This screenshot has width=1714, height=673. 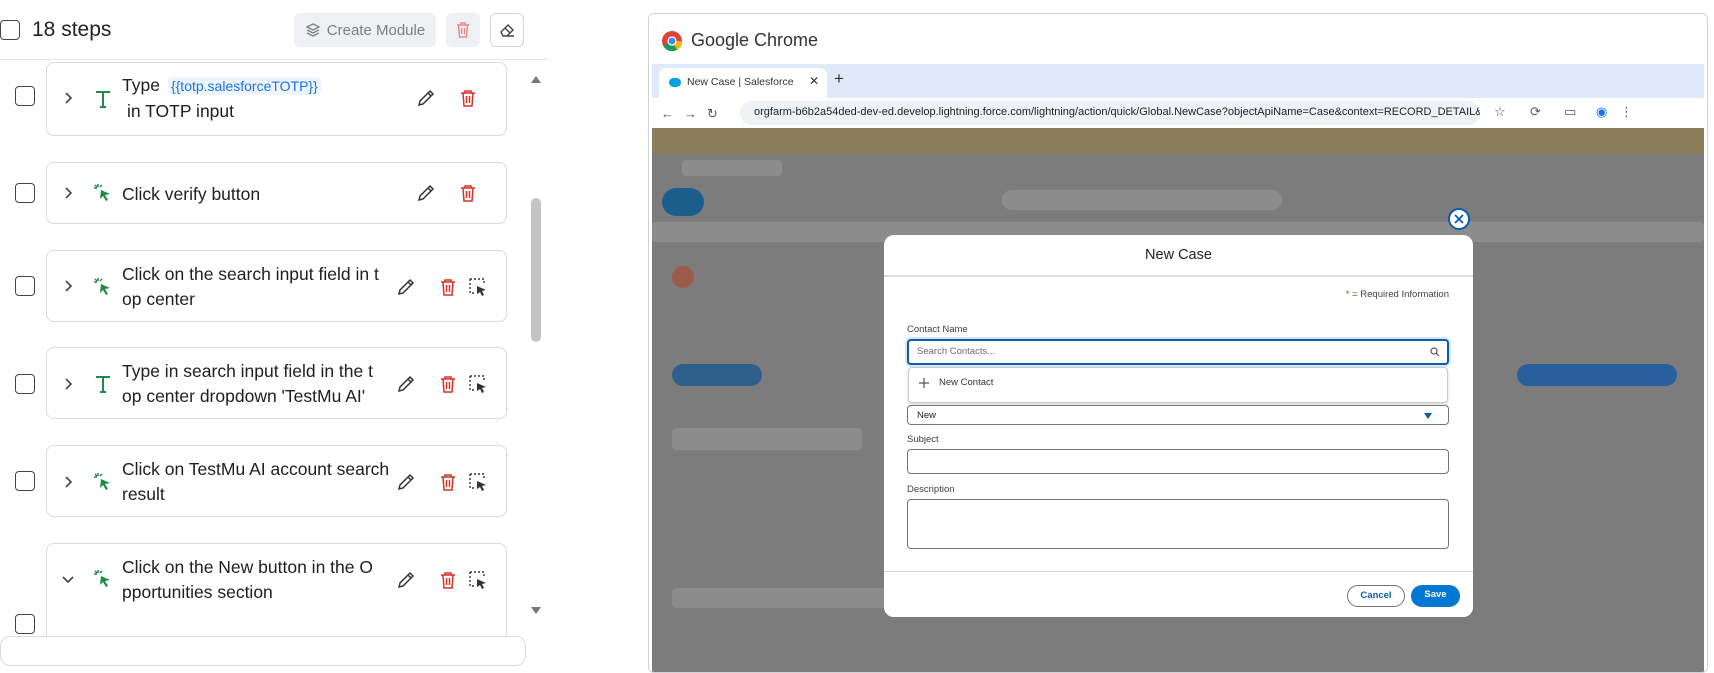 I want to click on menu-icon: ⋮, so click(x=1626, y=112).